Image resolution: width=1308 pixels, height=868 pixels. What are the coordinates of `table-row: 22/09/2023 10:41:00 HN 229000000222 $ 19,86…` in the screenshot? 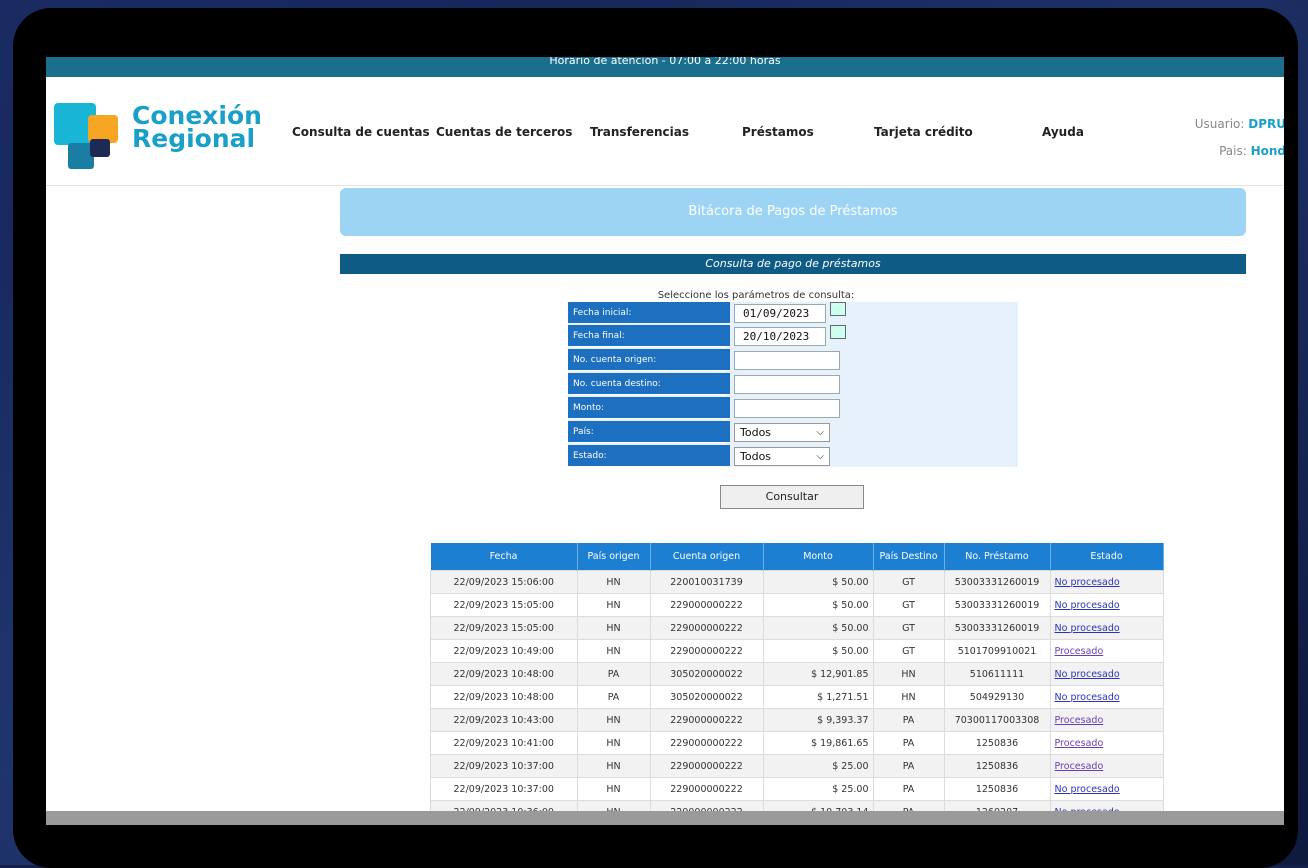 It's located at (797, 743).